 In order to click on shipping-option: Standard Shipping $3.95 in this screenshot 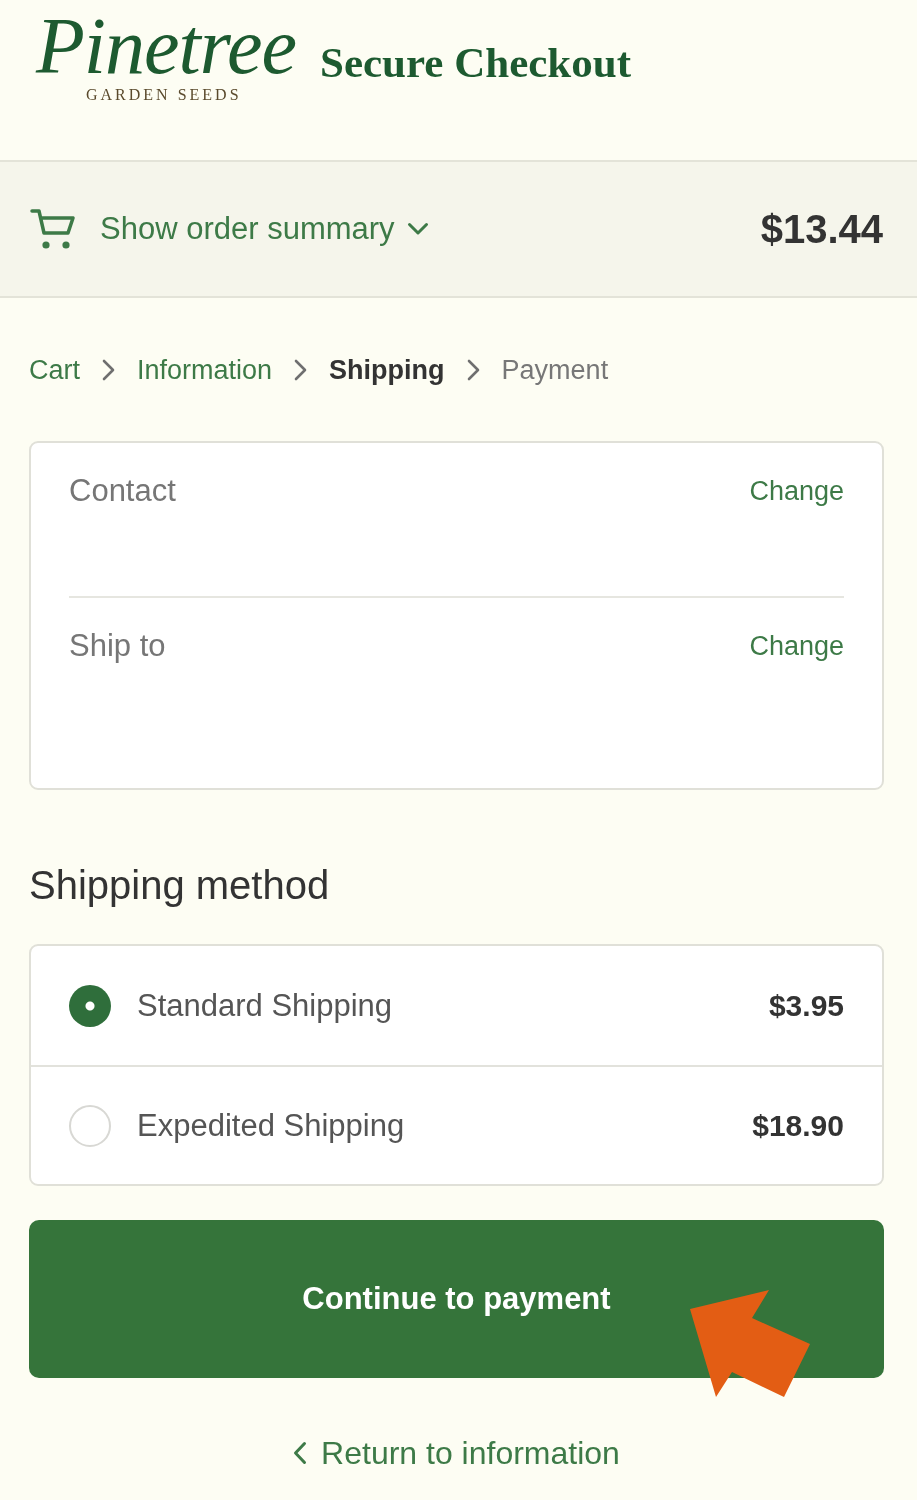, I will do `click(456, 1005)`.